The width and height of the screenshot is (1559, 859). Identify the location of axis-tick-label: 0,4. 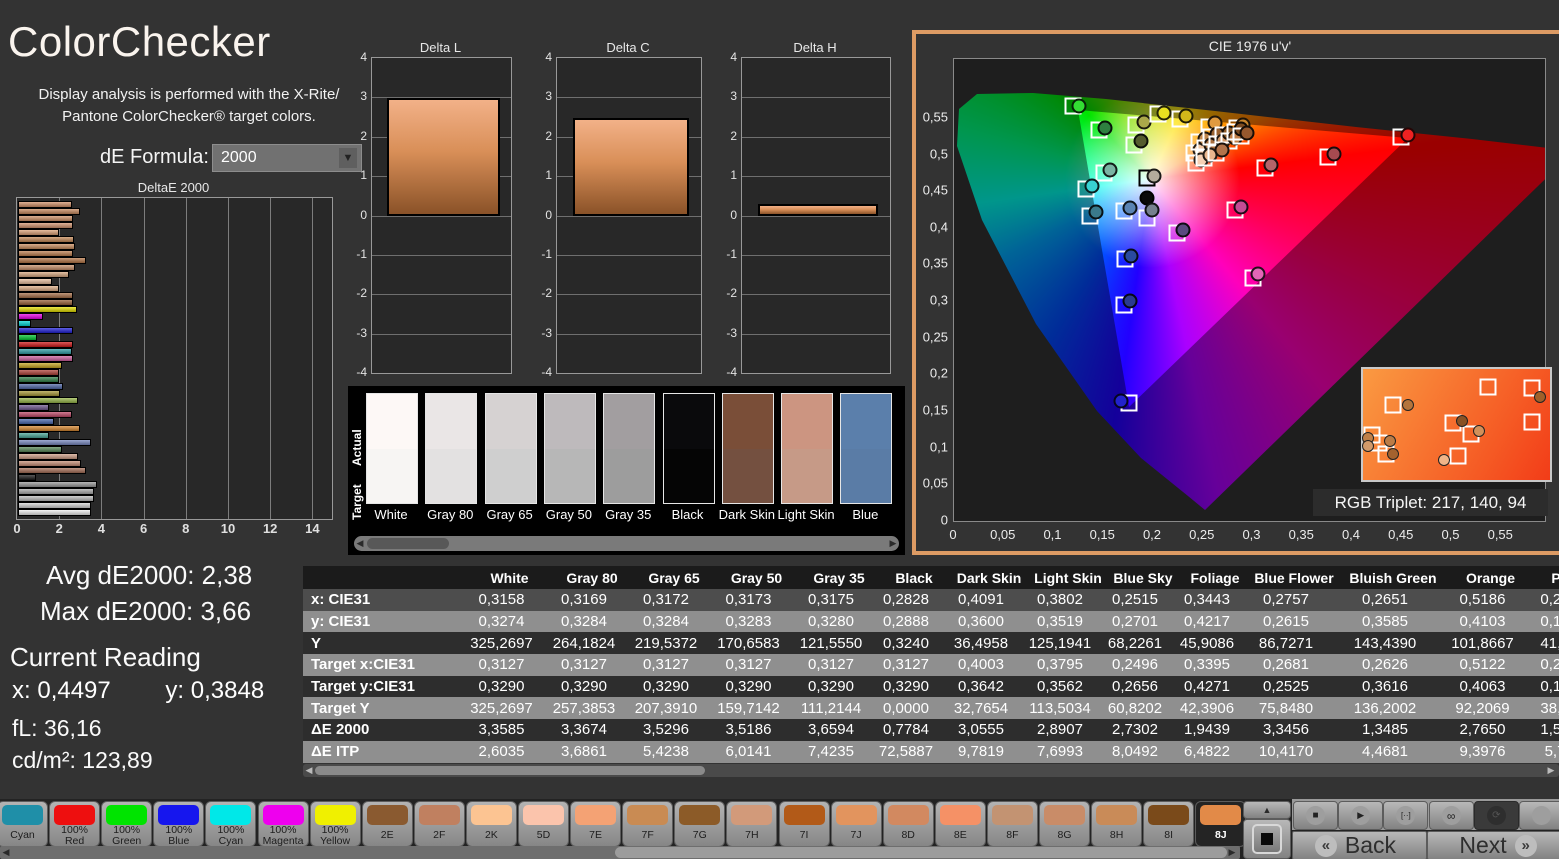
(1351, 534).